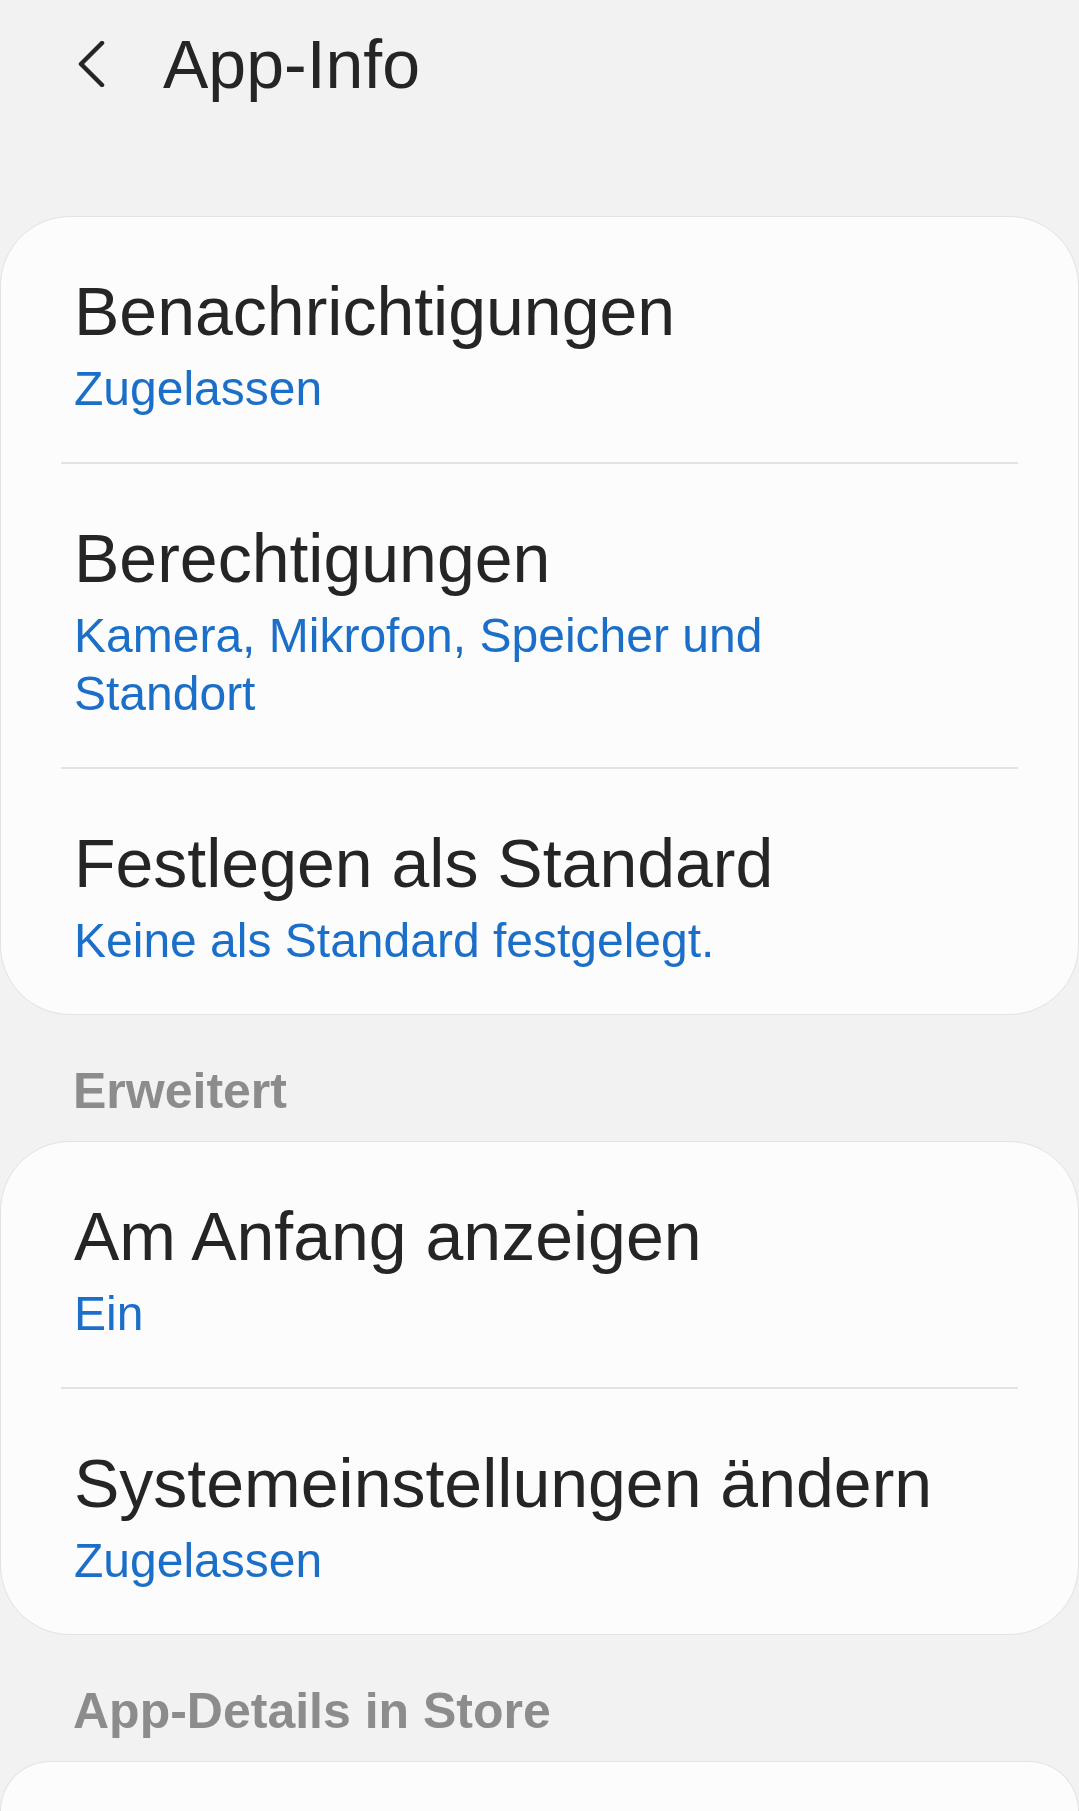 The height and width of the screenshot is (1811, 1079). What do you see at coordinates (292, 64) in the screenshot?
I see `page-title: App-Info` at bounding box center [292, 64].